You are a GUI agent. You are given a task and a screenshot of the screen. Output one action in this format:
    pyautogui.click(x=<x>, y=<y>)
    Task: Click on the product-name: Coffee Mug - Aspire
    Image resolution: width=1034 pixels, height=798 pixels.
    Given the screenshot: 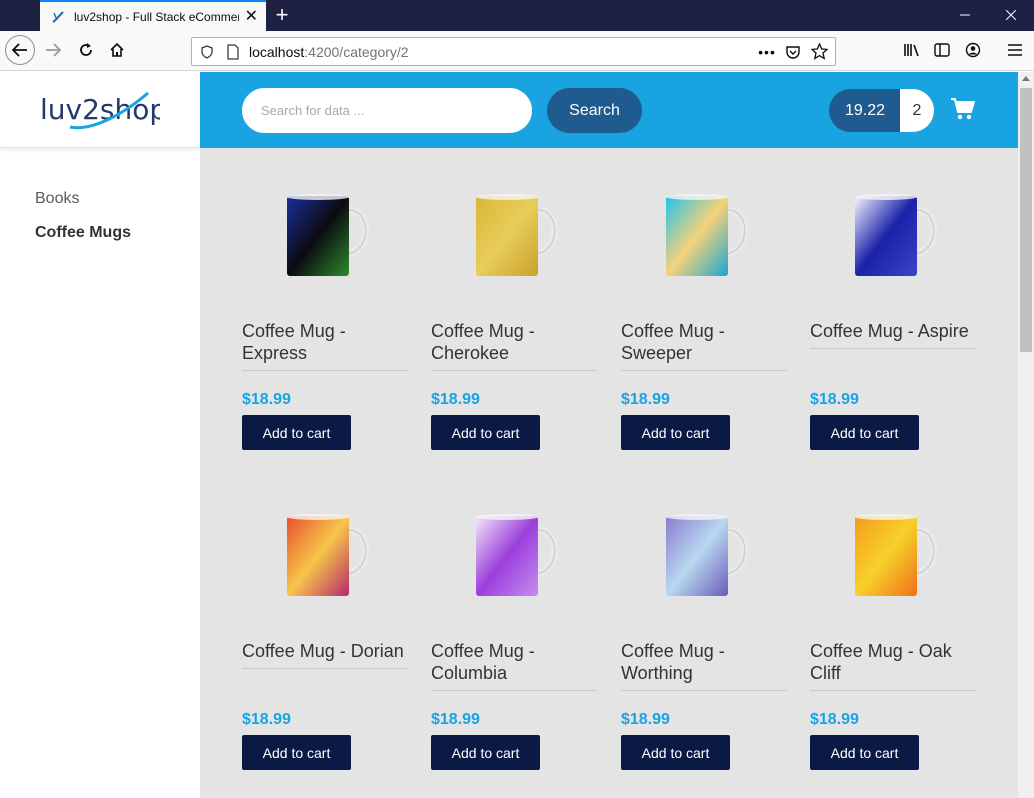 What is the action you would take?
    pyautogui.click(x=893, y=334)
    